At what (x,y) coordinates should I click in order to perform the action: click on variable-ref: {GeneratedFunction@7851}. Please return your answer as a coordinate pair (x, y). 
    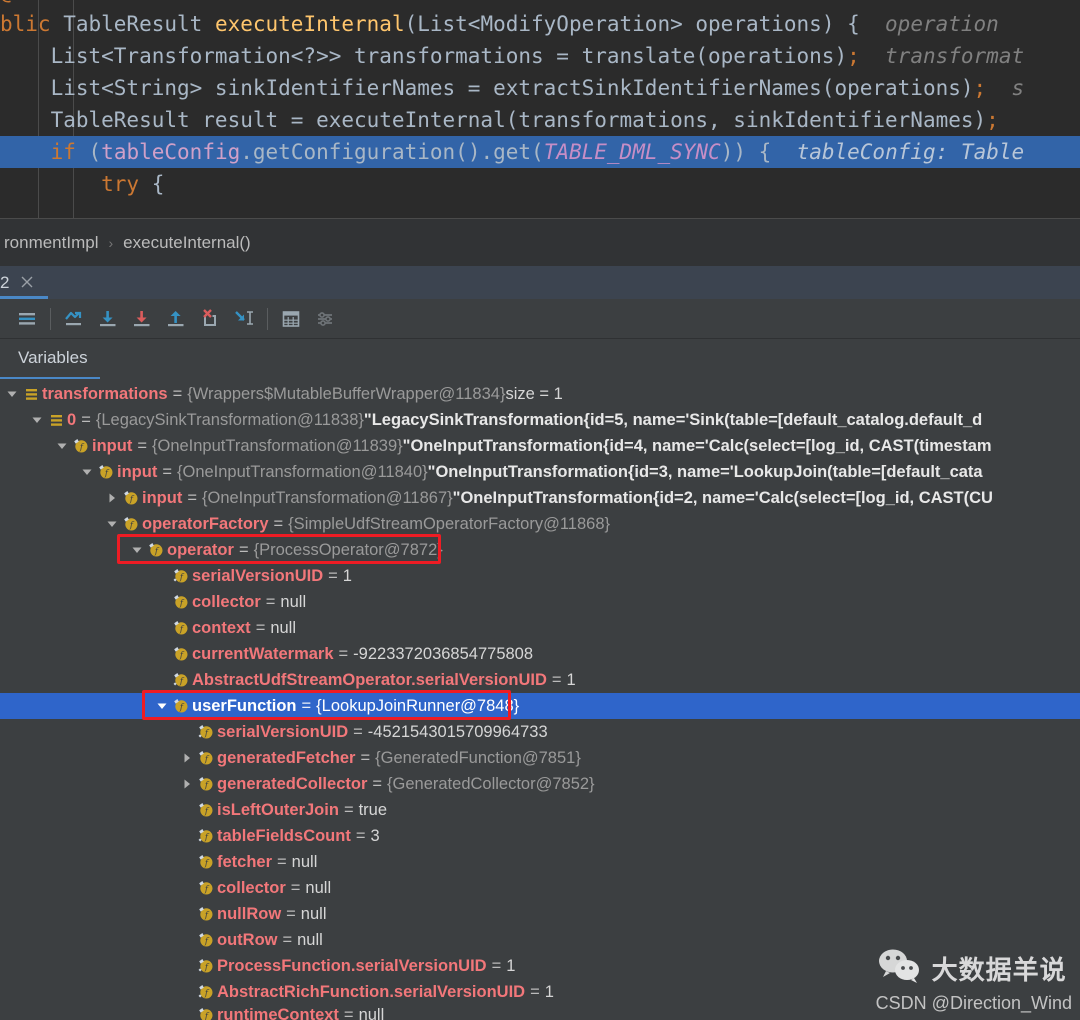
    Looking at the image, I should click on (478, 758).